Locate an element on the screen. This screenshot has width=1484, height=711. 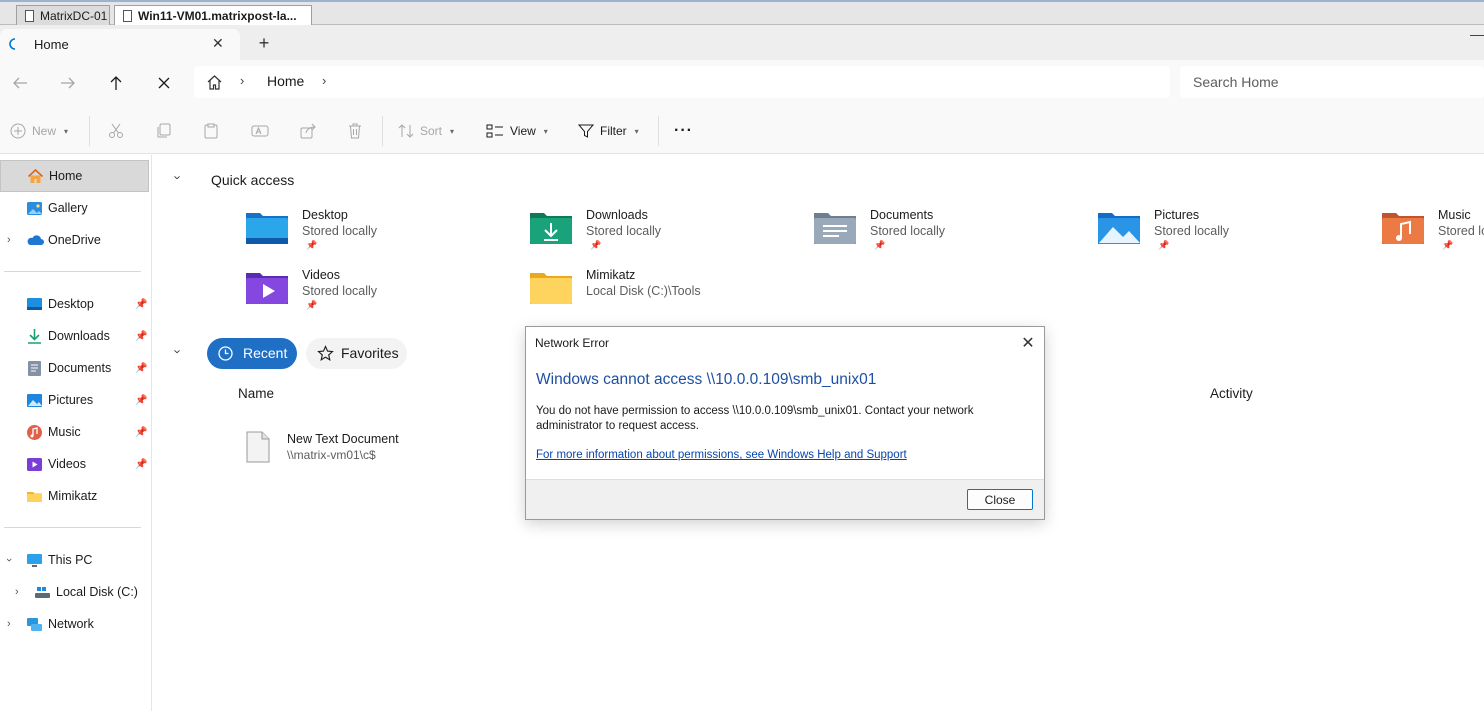
quick-access-mimikatz: Mimikatz Local Disk (C:)\Tools is located at coordinates (659, 293).